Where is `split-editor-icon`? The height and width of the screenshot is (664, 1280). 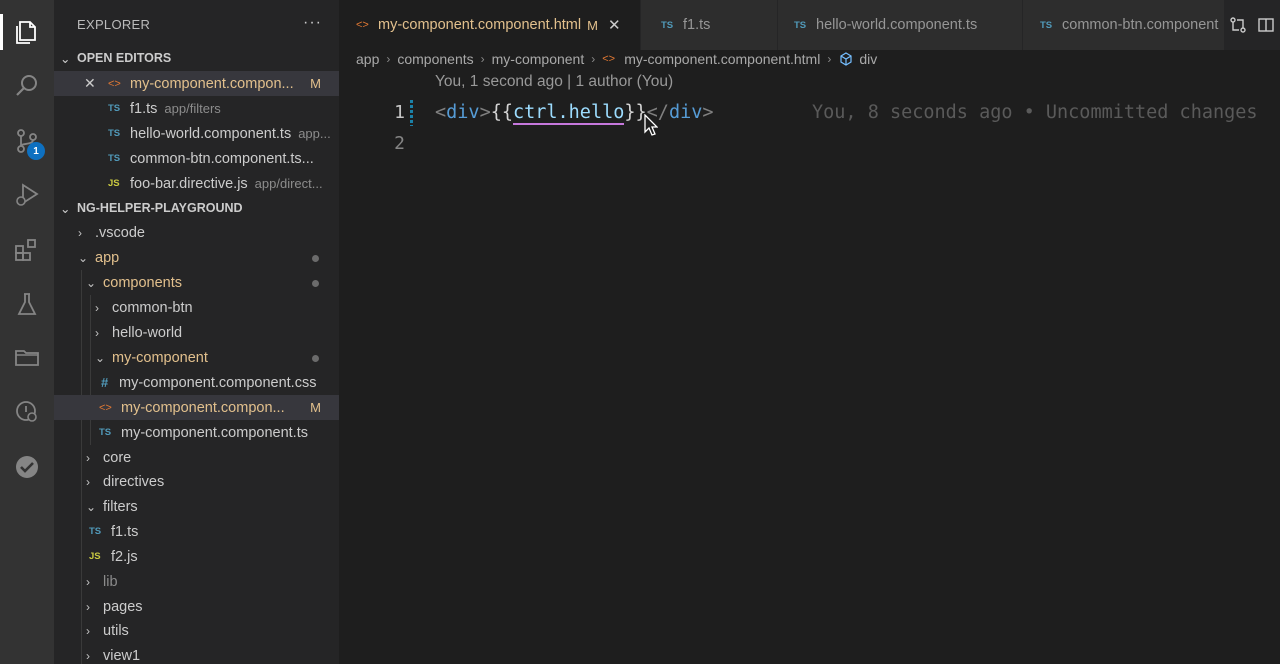
split-editor-icon is located at coordinates (1266, 25).